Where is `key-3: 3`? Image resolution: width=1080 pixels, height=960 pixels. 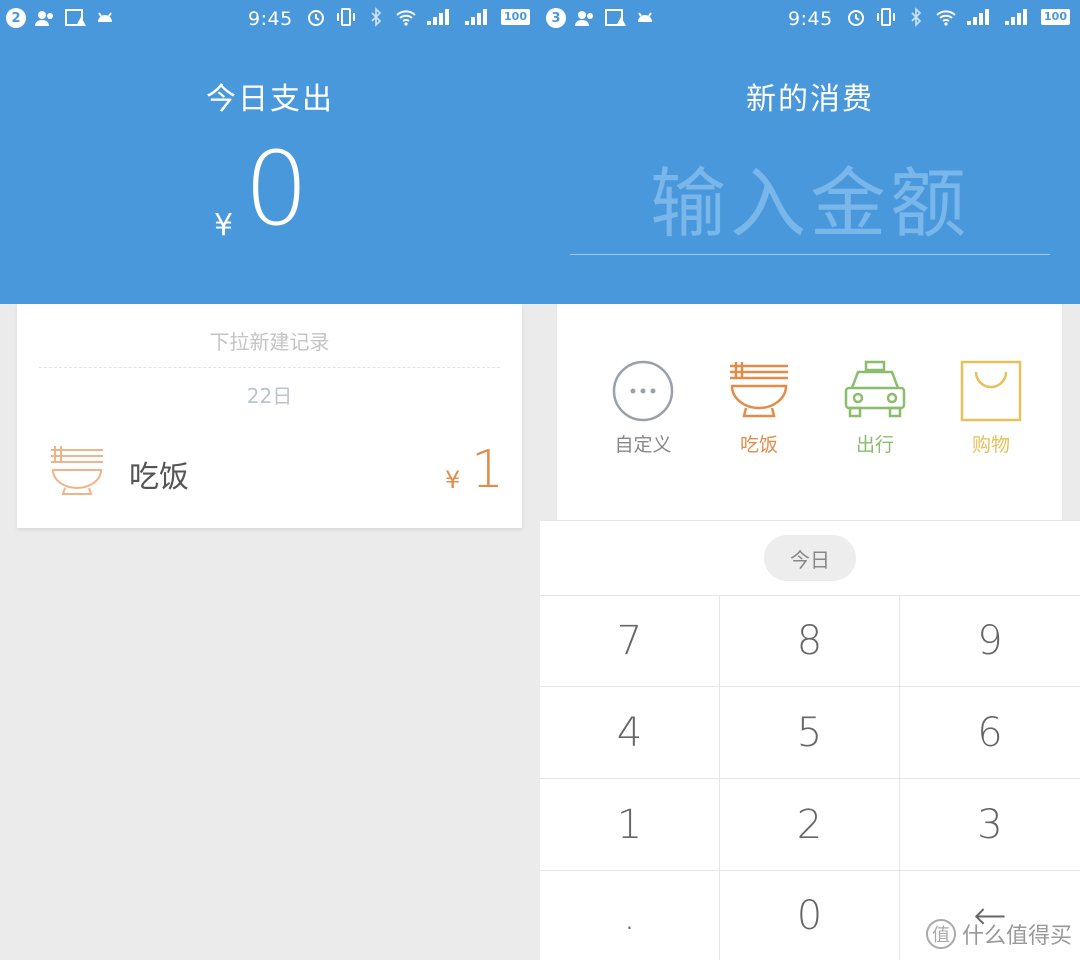 key-3: 3 is located at coordinates (990, 825).